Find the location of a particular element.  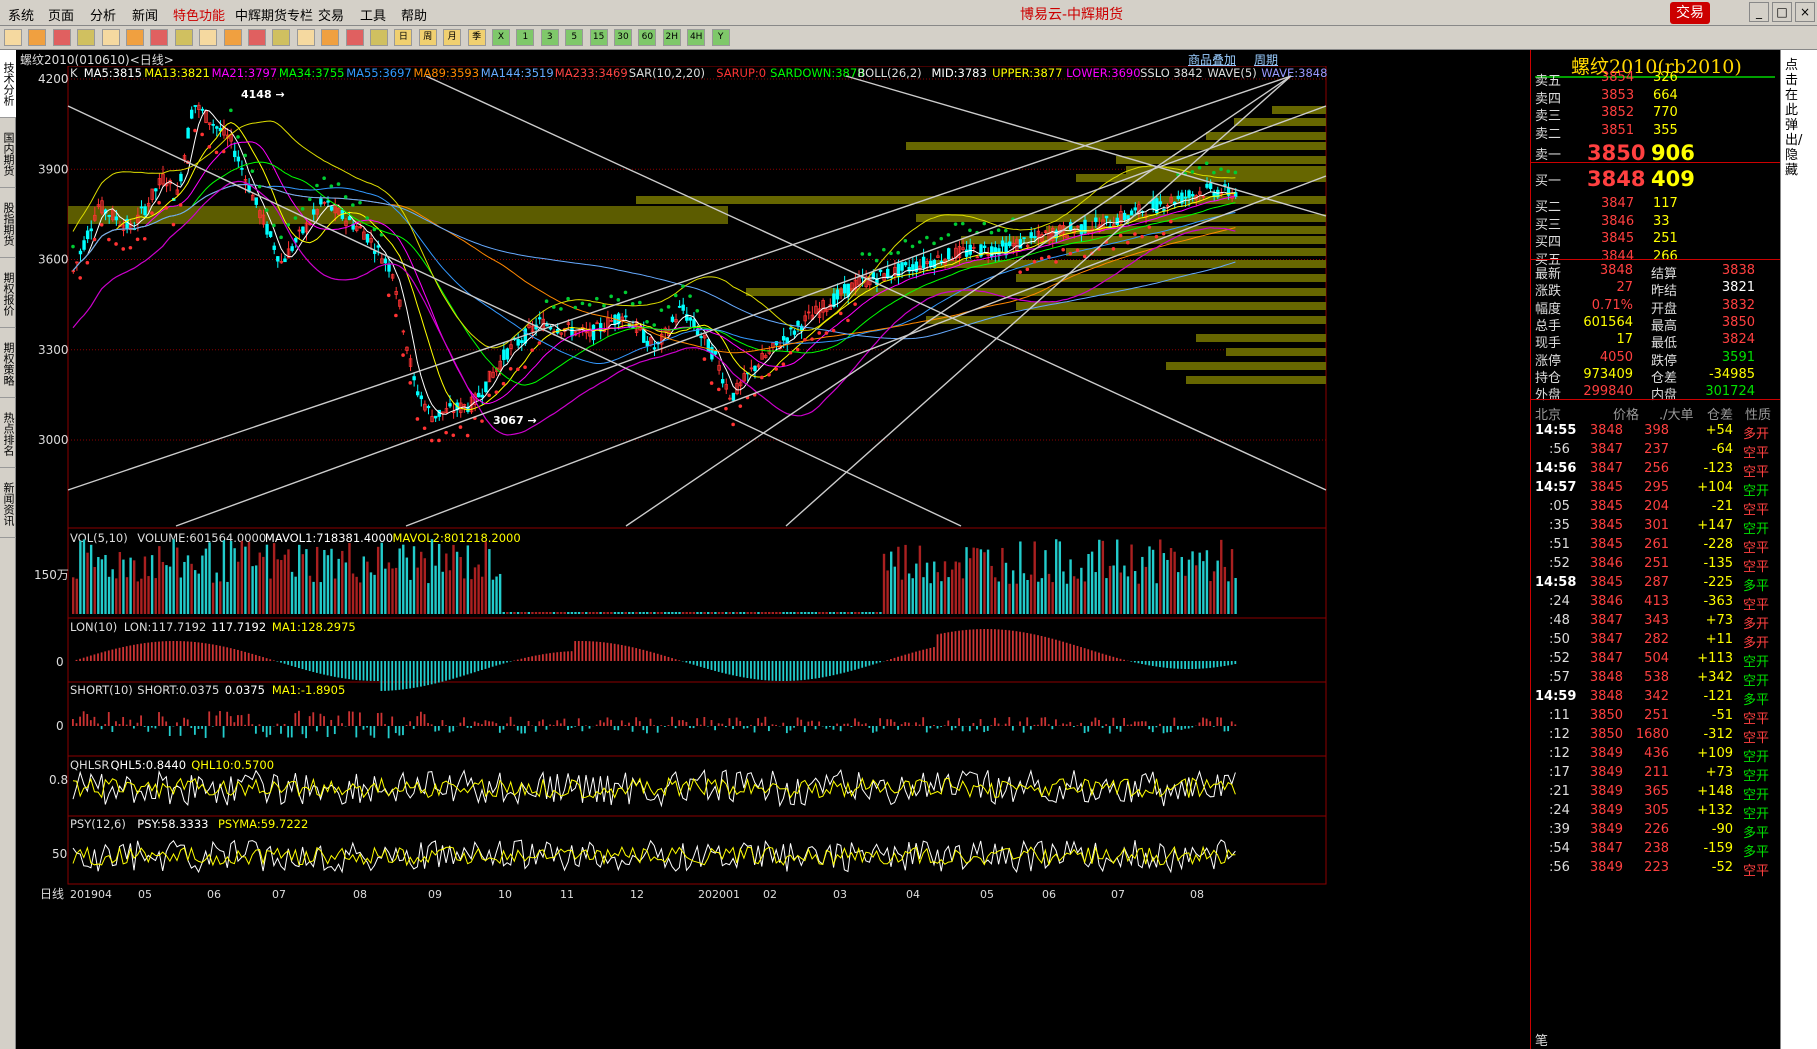

4h-icon: 4H is located at coordinates (696, 37).